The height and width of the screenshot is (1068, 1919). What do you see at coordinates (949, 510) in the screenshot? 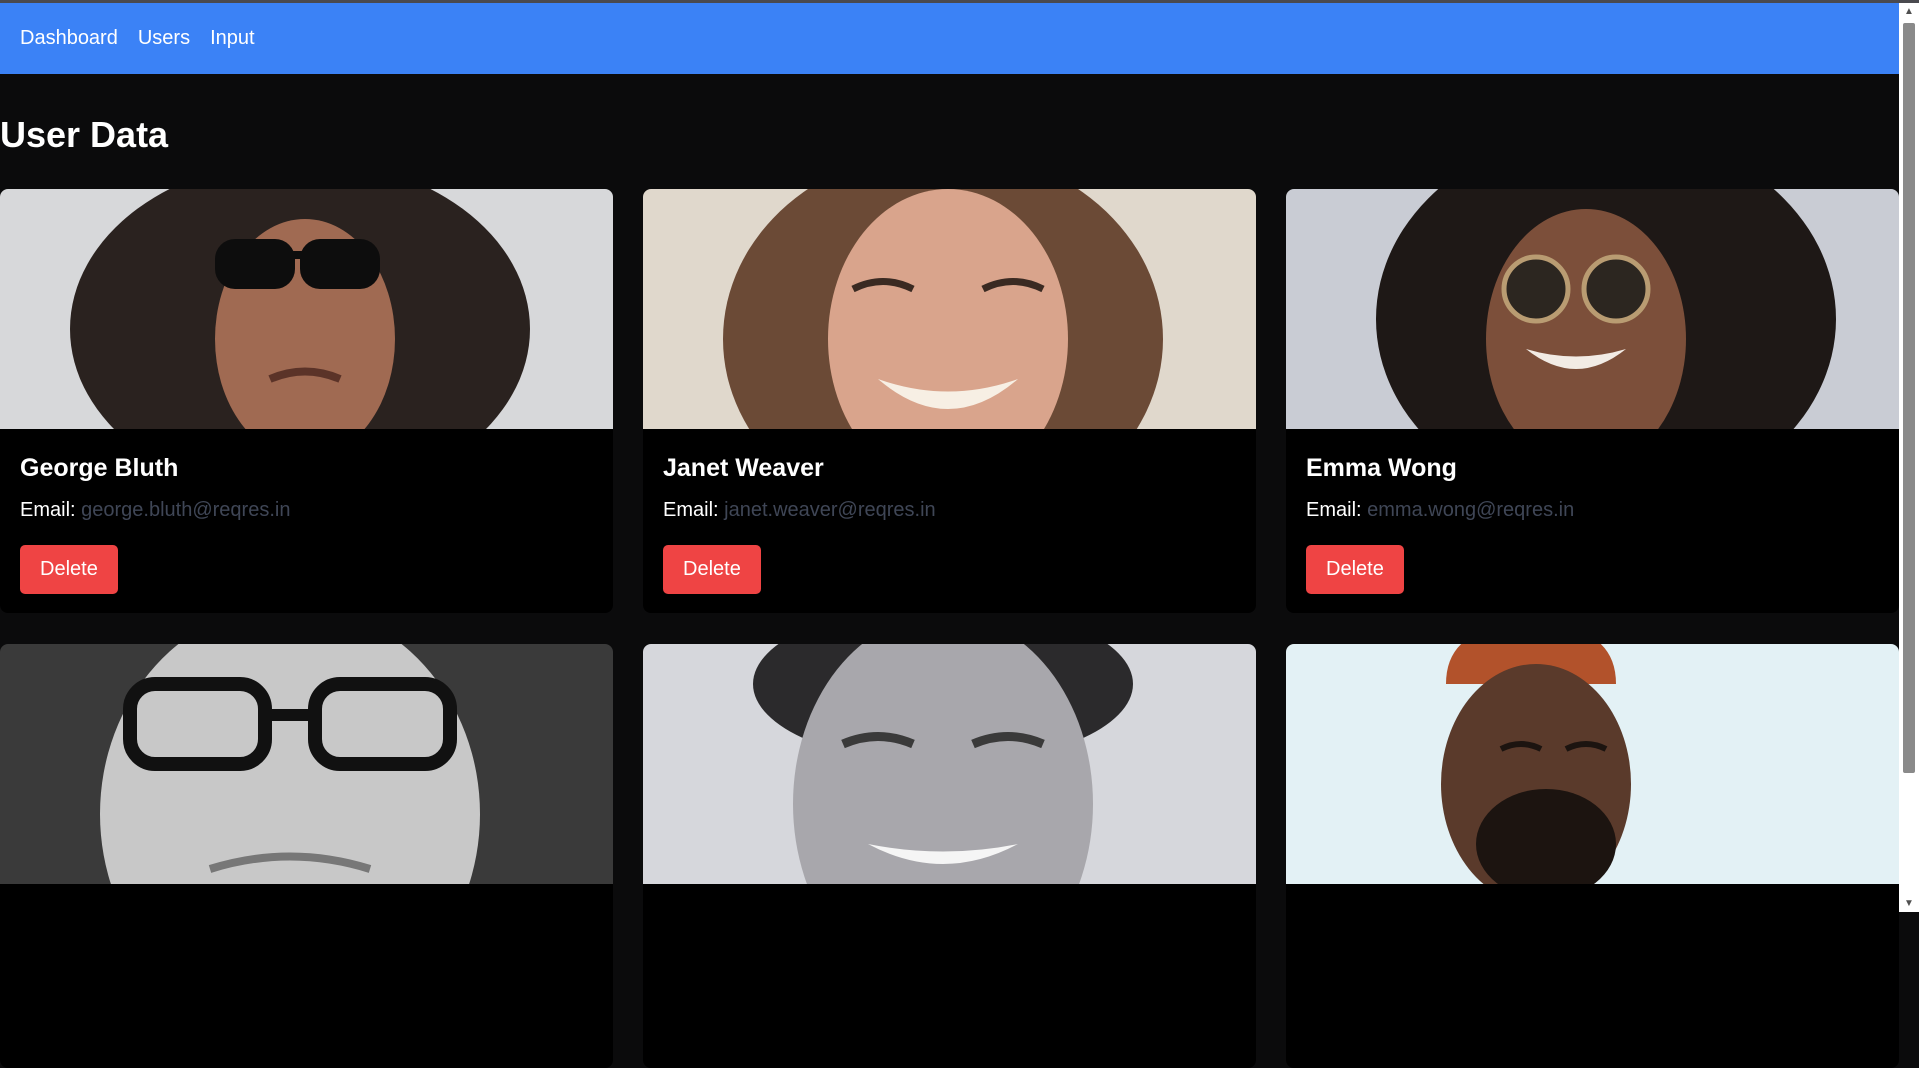
I see `user-email-row: Email: janet.weaver@reqres.in` at bounding box center [949, 510].